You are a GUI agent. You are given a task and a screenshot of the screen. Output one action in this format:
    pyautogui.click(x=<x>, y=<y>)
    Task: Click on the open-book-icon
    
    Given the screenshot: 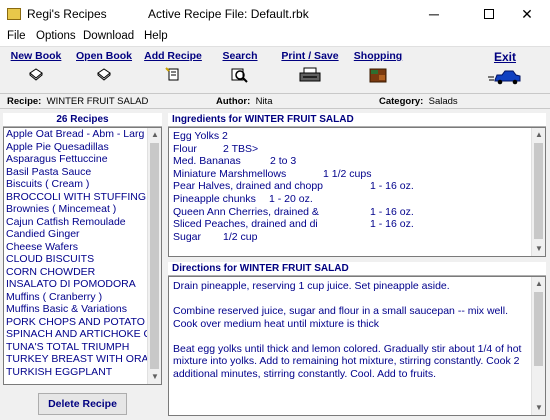 What is the action you would take?
    pyautogui.click(x=104, y=74)
    